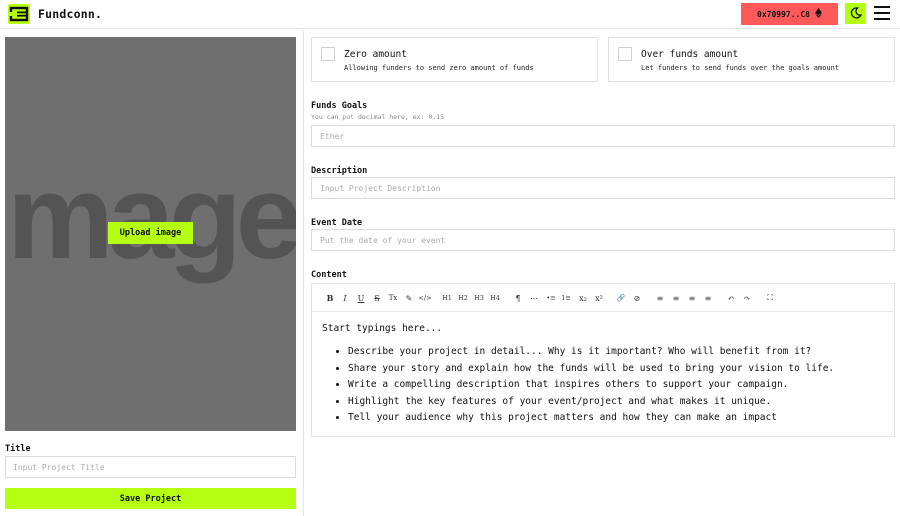  What do you see at coordinates (378, 117) in the screenshot?
I see `funds-goals-hint: You can put decimal here, ex: 0.15` at bounding box center [378, 117].